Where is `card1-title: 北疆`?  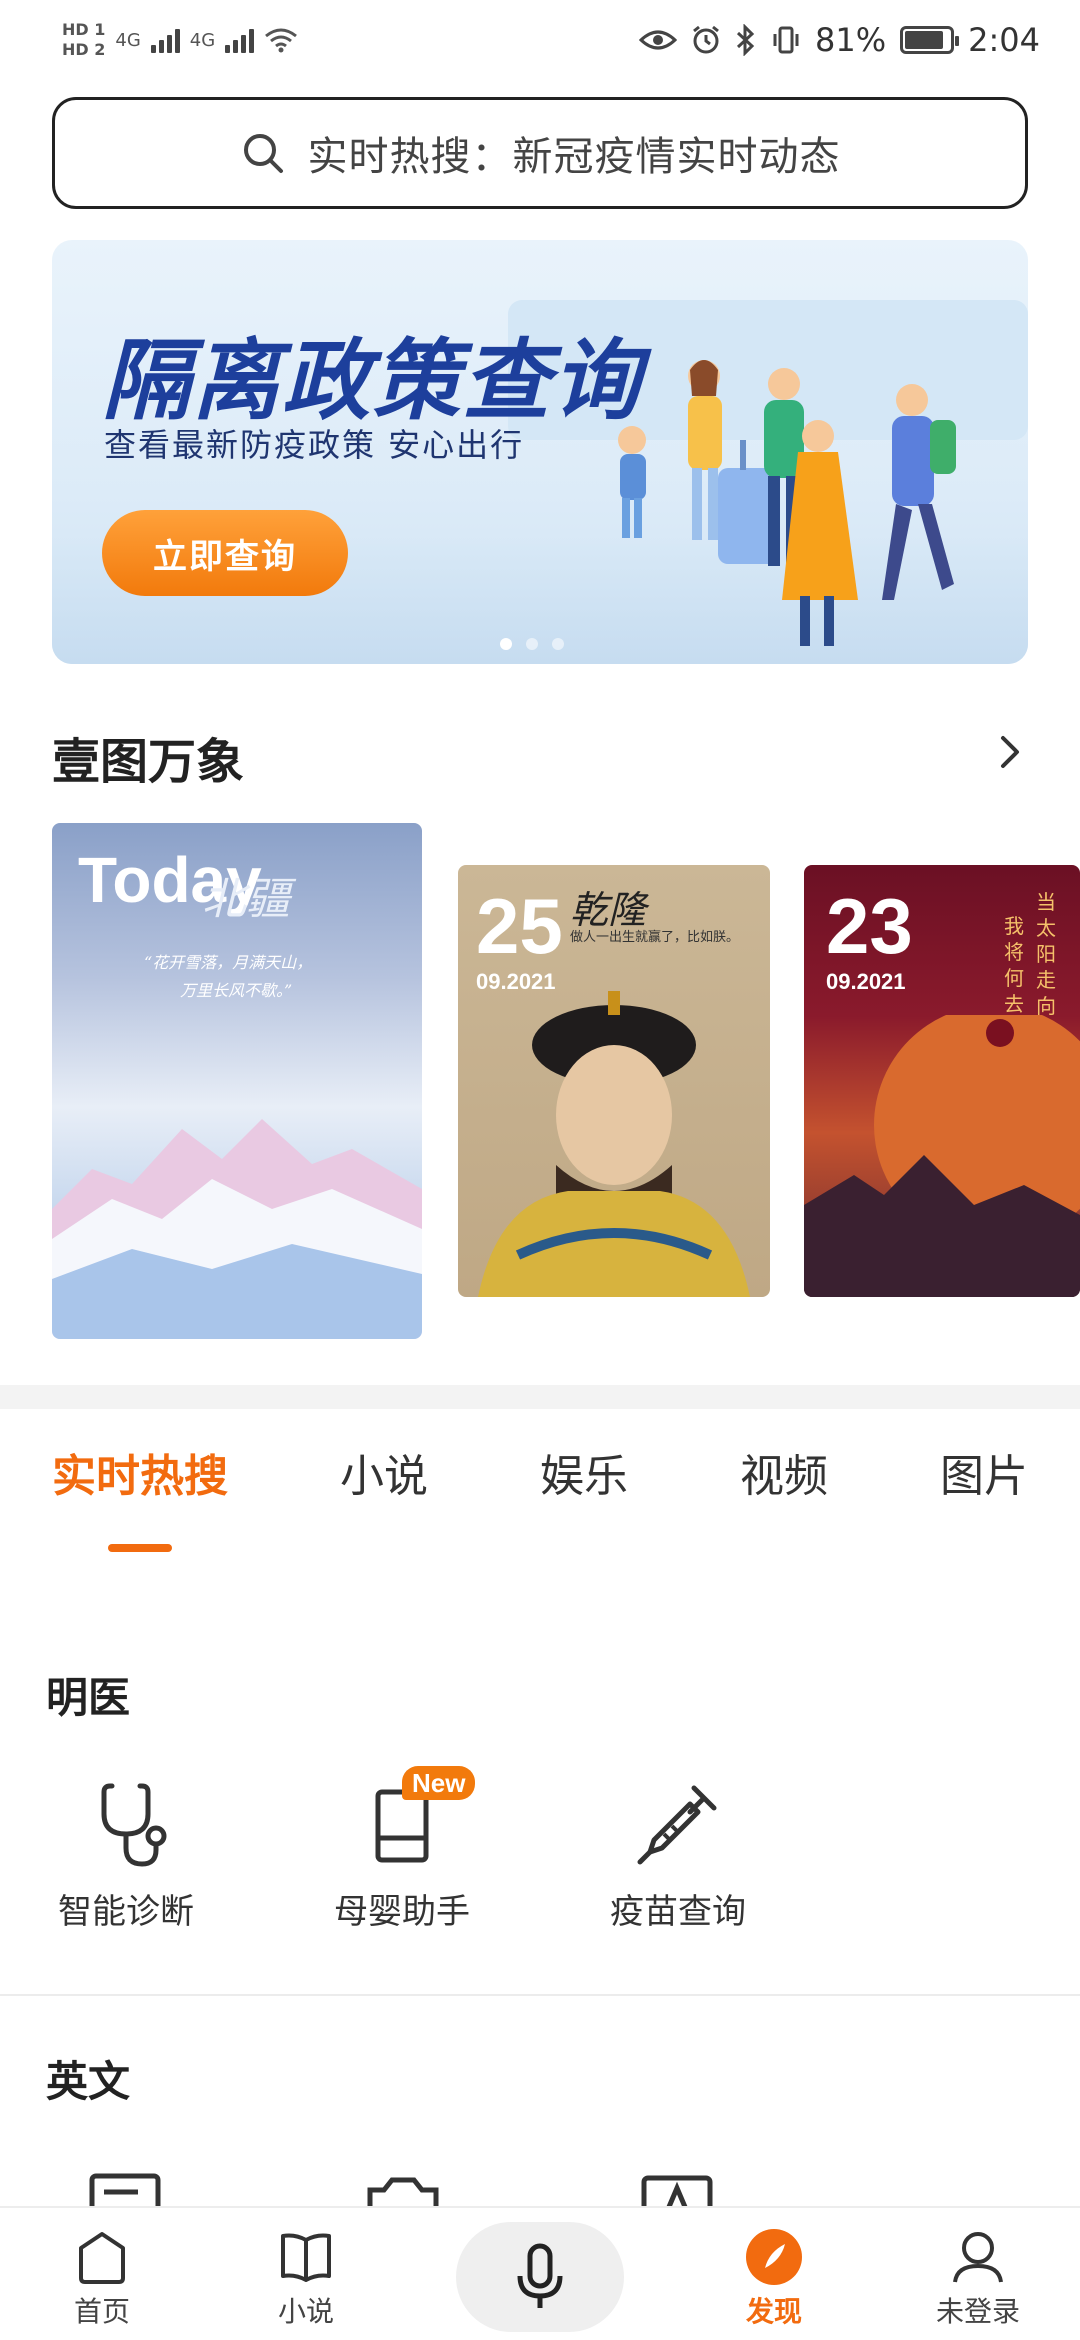
card1-title: 北疆 is located at coordinates (246, 899).